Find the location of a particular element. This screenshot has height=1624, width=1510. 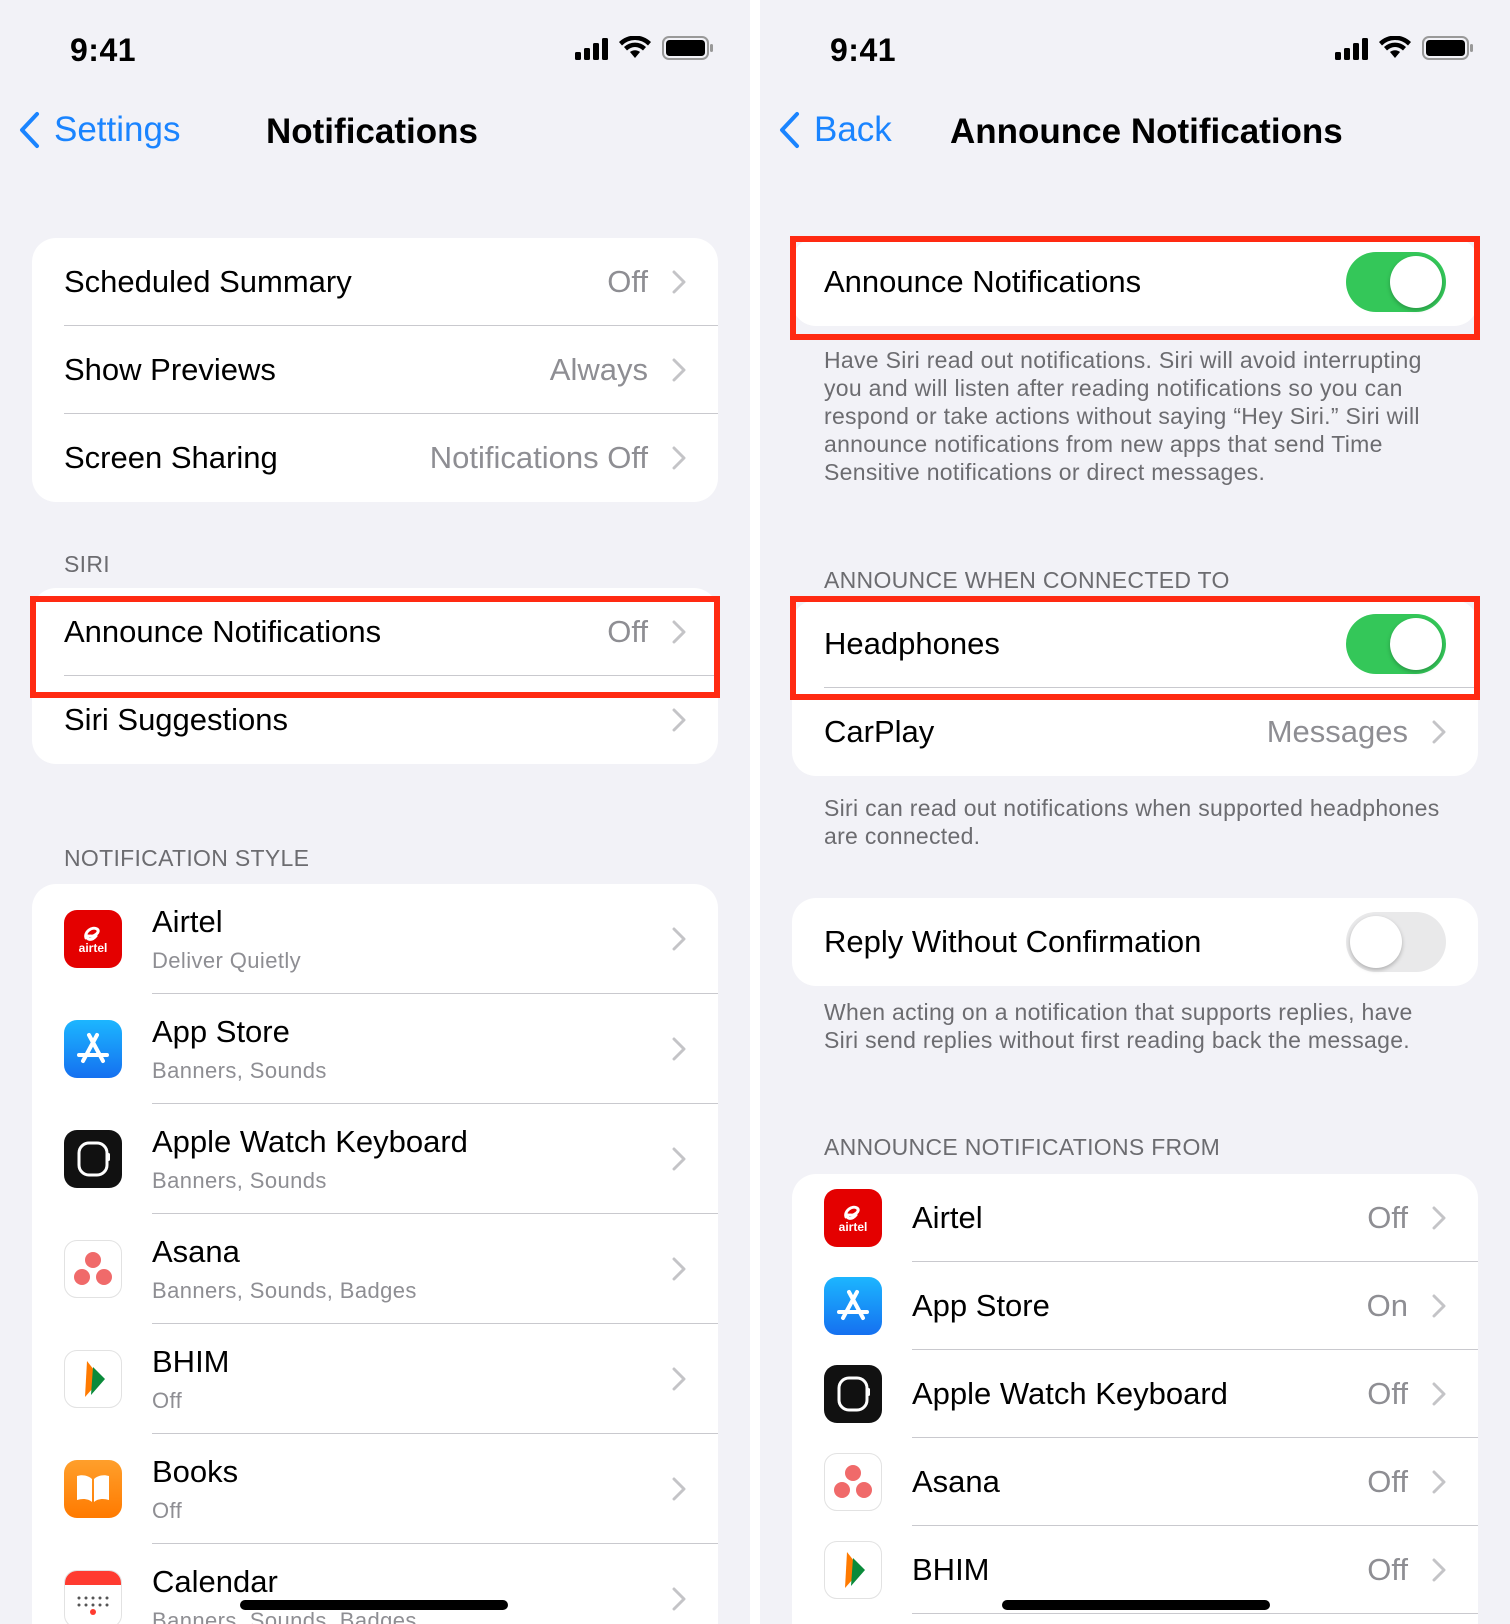

announce-app-row-app-store: App Store On is located at coordinates (1135, 1306).